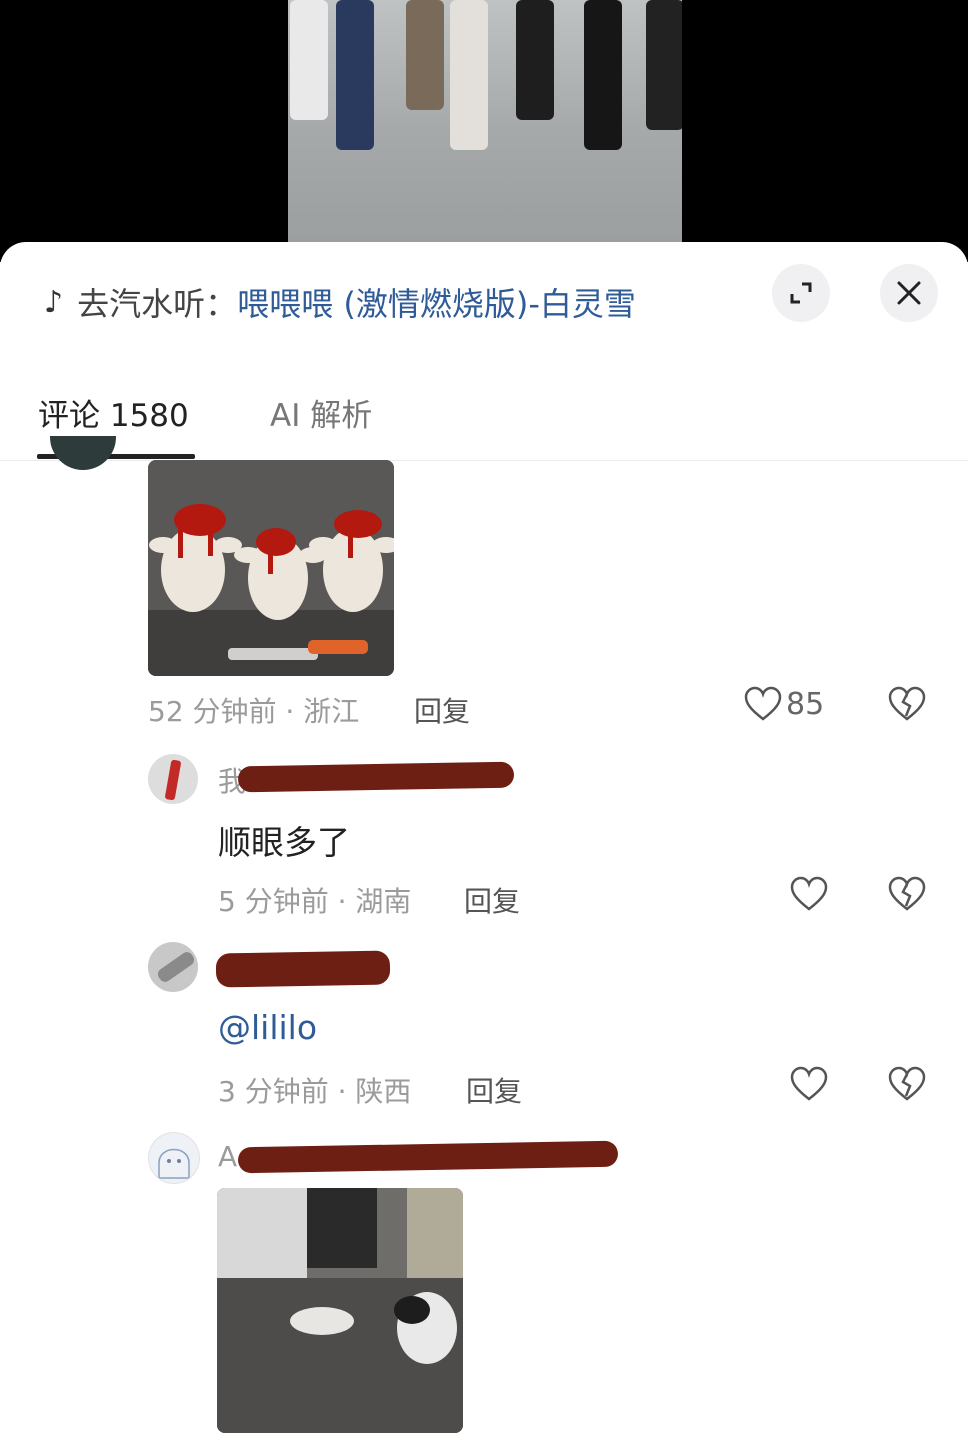 This screenshot has width=968, height=1443. I want to click on like-button: 85, so click(784, 704).